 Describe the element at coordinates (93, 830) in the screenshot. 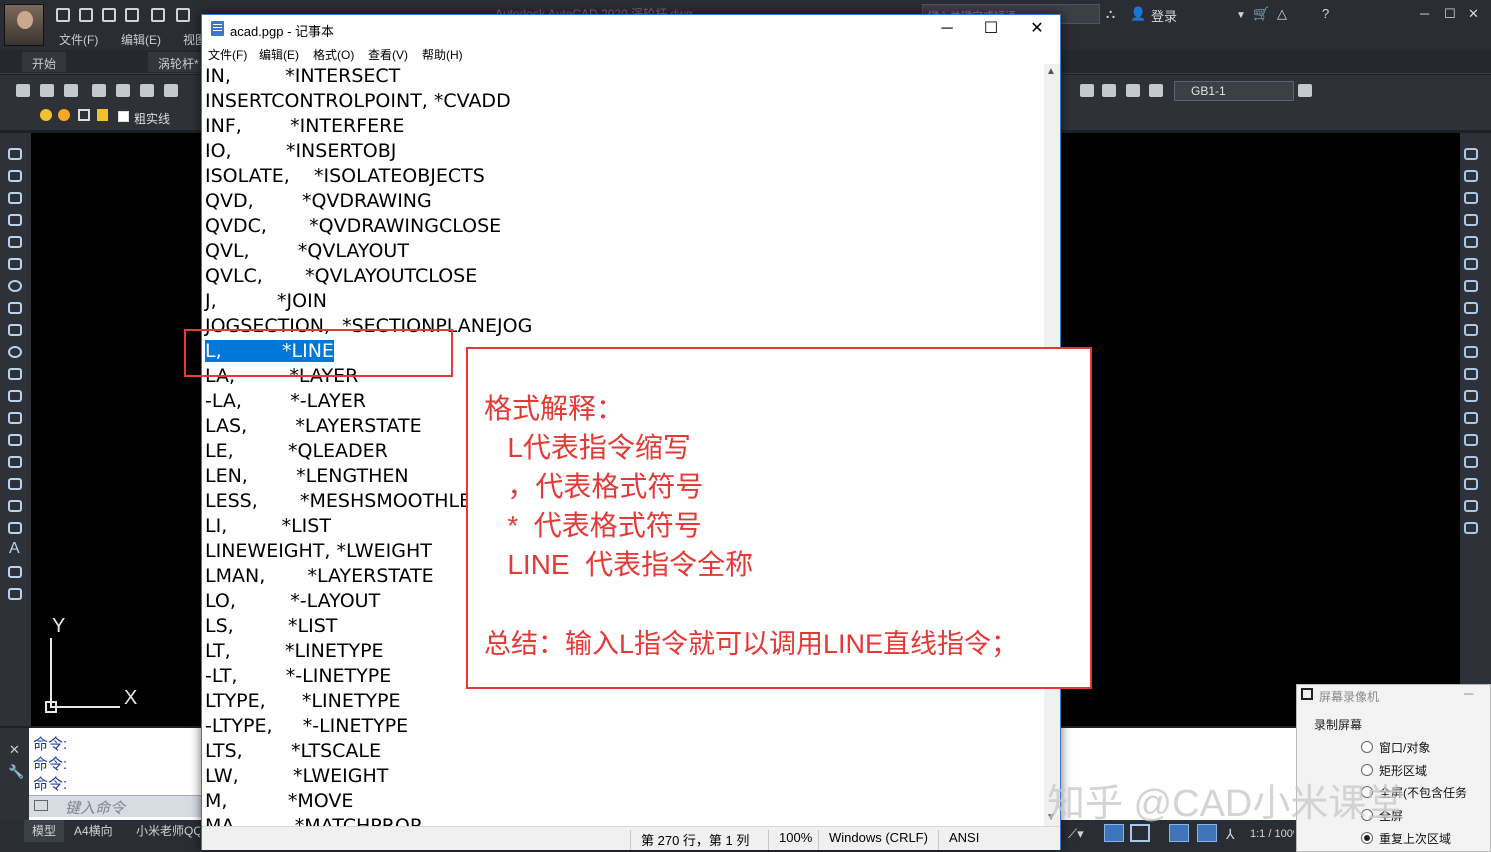

I see `tab-layout-a4: A4横向` at that location.